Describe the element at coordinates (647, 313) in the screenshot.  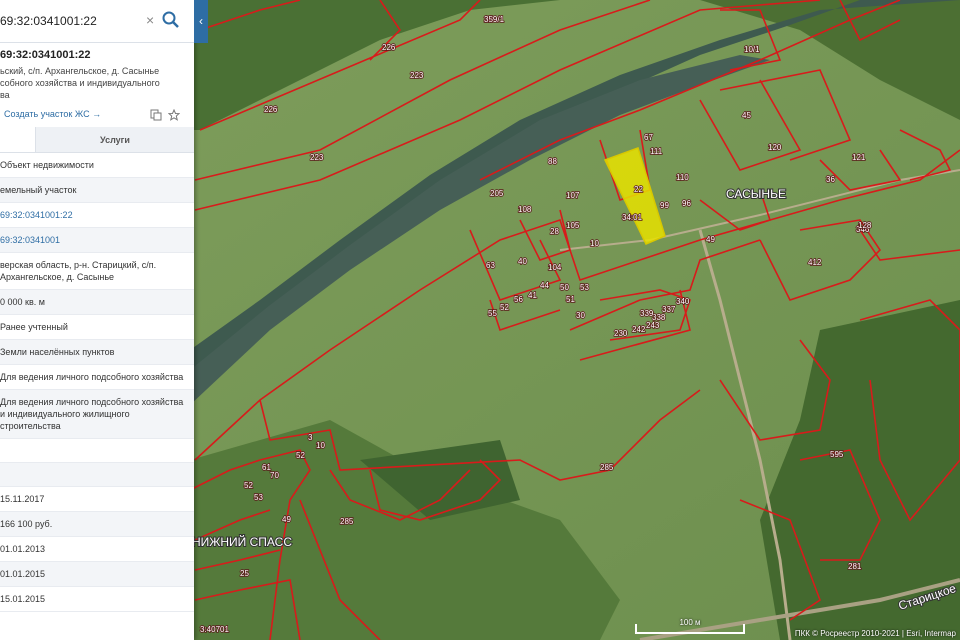
I see `parcel-number: 339` at that location.